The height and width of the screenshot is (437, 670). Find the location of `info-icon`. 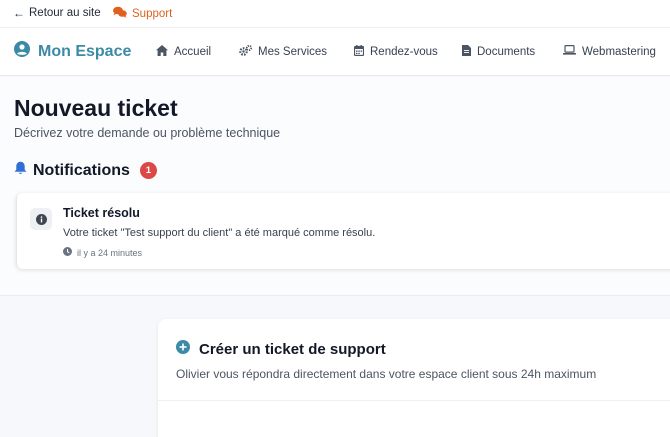

info-icon is located at coordinates (41, 219).